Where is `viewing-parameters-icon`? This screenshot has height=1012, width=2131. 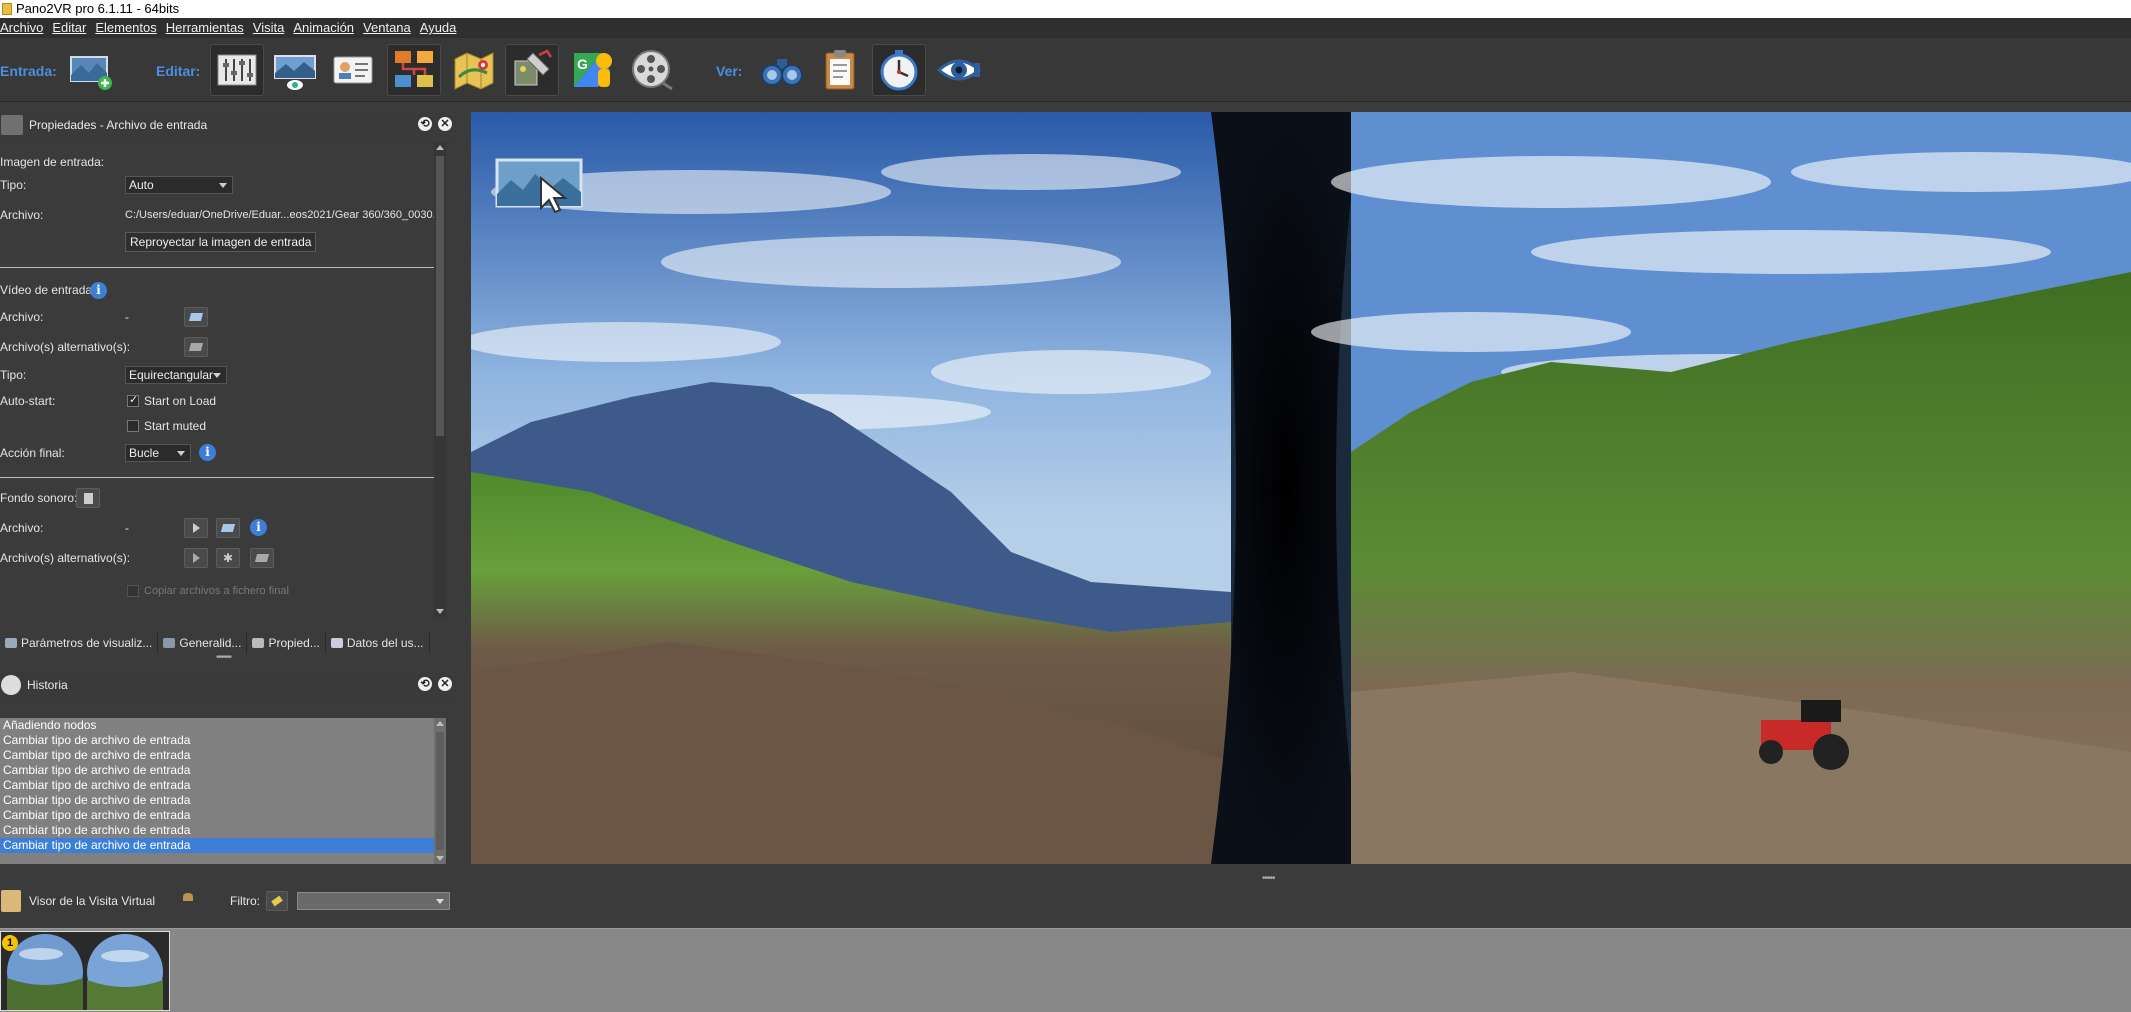
viewing-parameters-icon is located at coordinates (295, 72).